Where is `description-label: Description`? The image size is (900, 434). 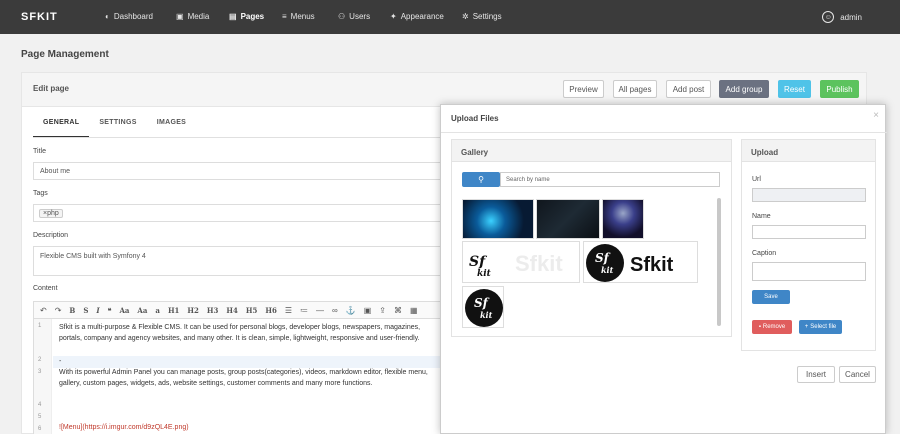 description-label: Description is located at coordinates (51, 235).